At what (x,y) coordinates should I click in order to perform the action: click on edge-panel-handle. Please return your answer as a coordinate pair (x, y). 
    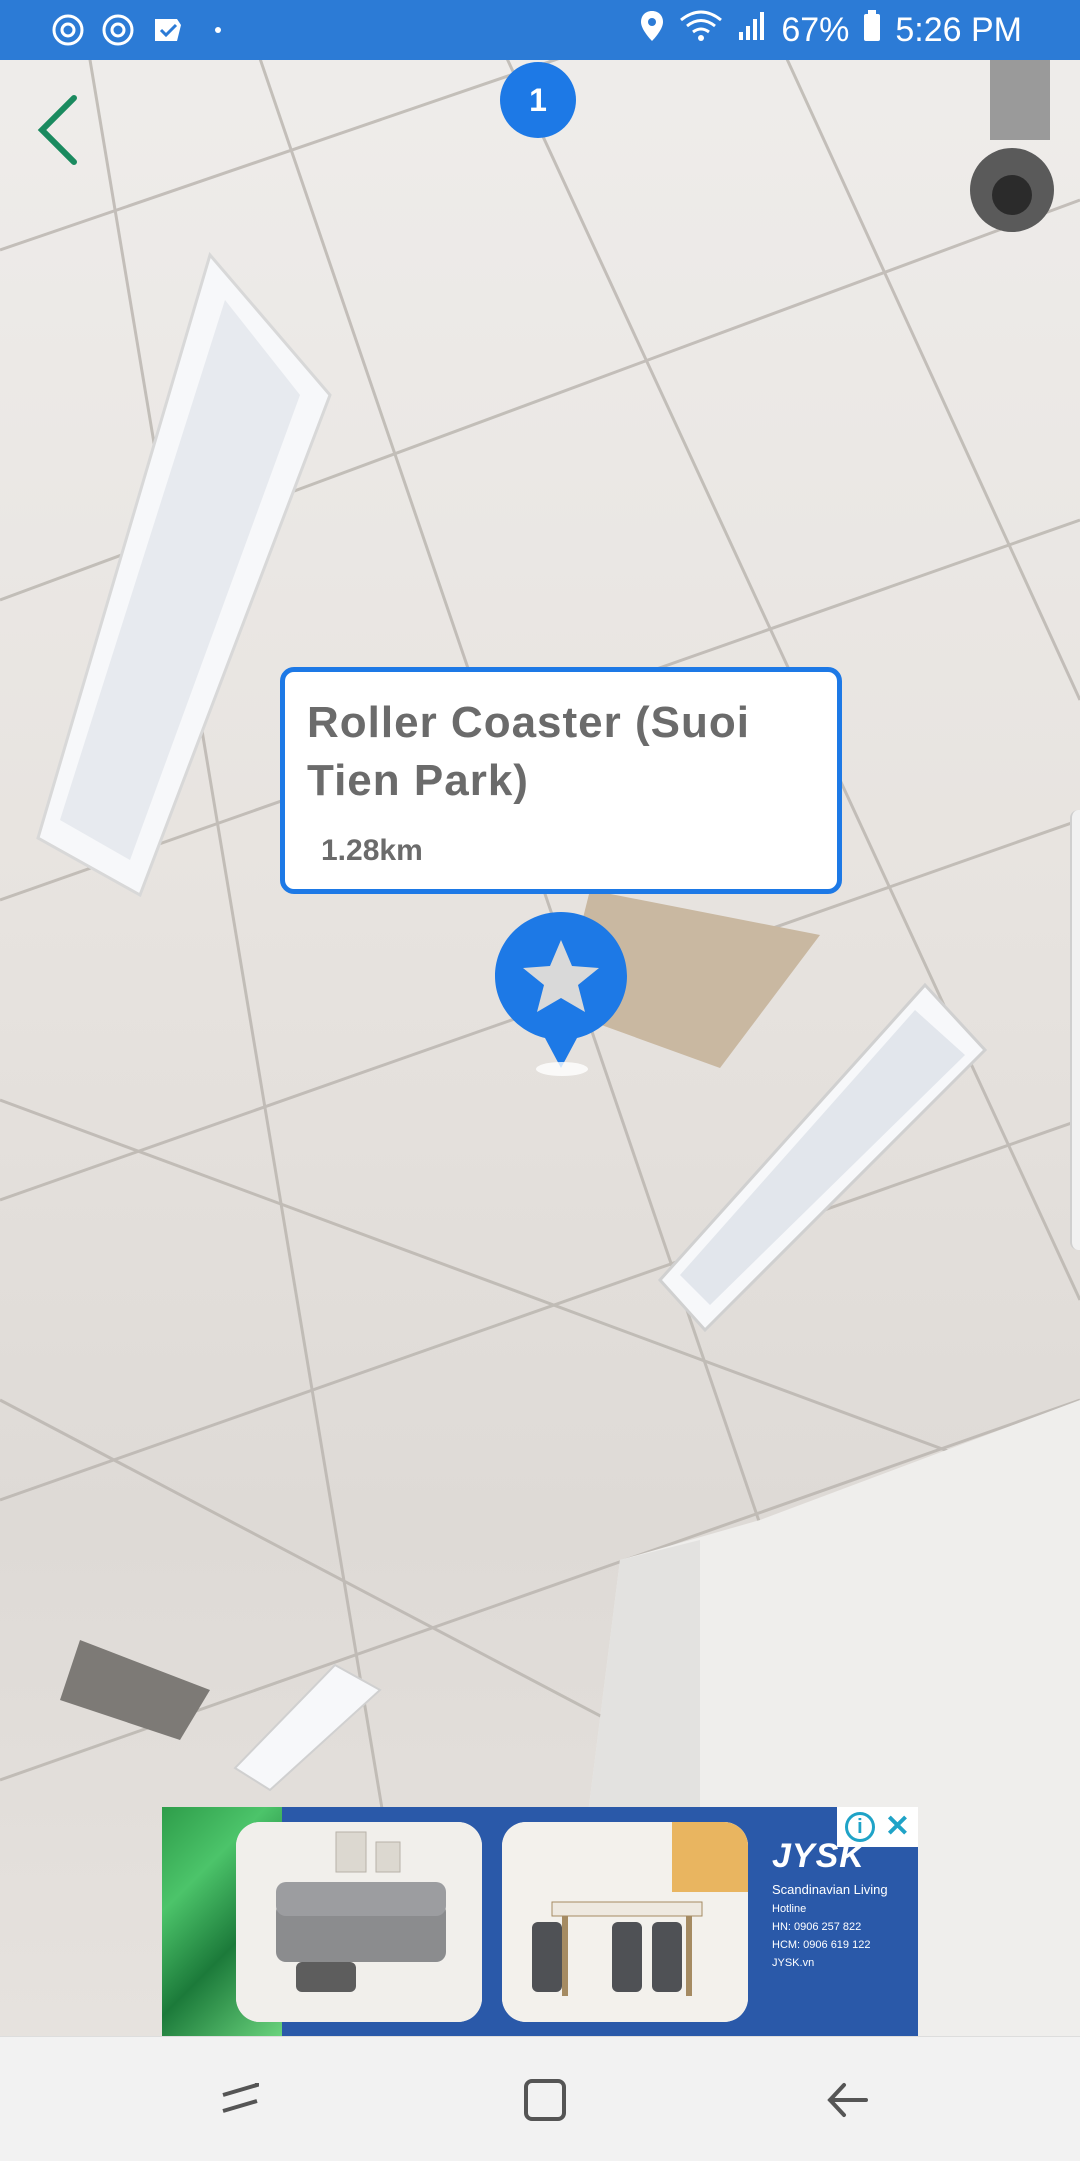
    Looking at the image, I should click on (1075, 1030).